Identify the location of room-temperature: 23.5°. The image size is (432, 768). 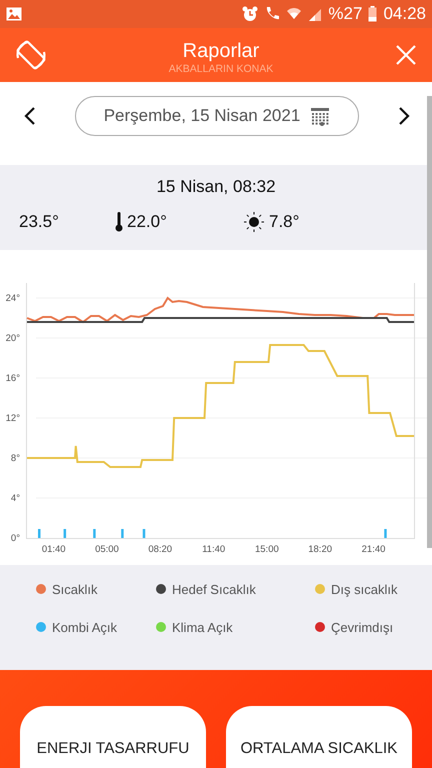
(39, 222).